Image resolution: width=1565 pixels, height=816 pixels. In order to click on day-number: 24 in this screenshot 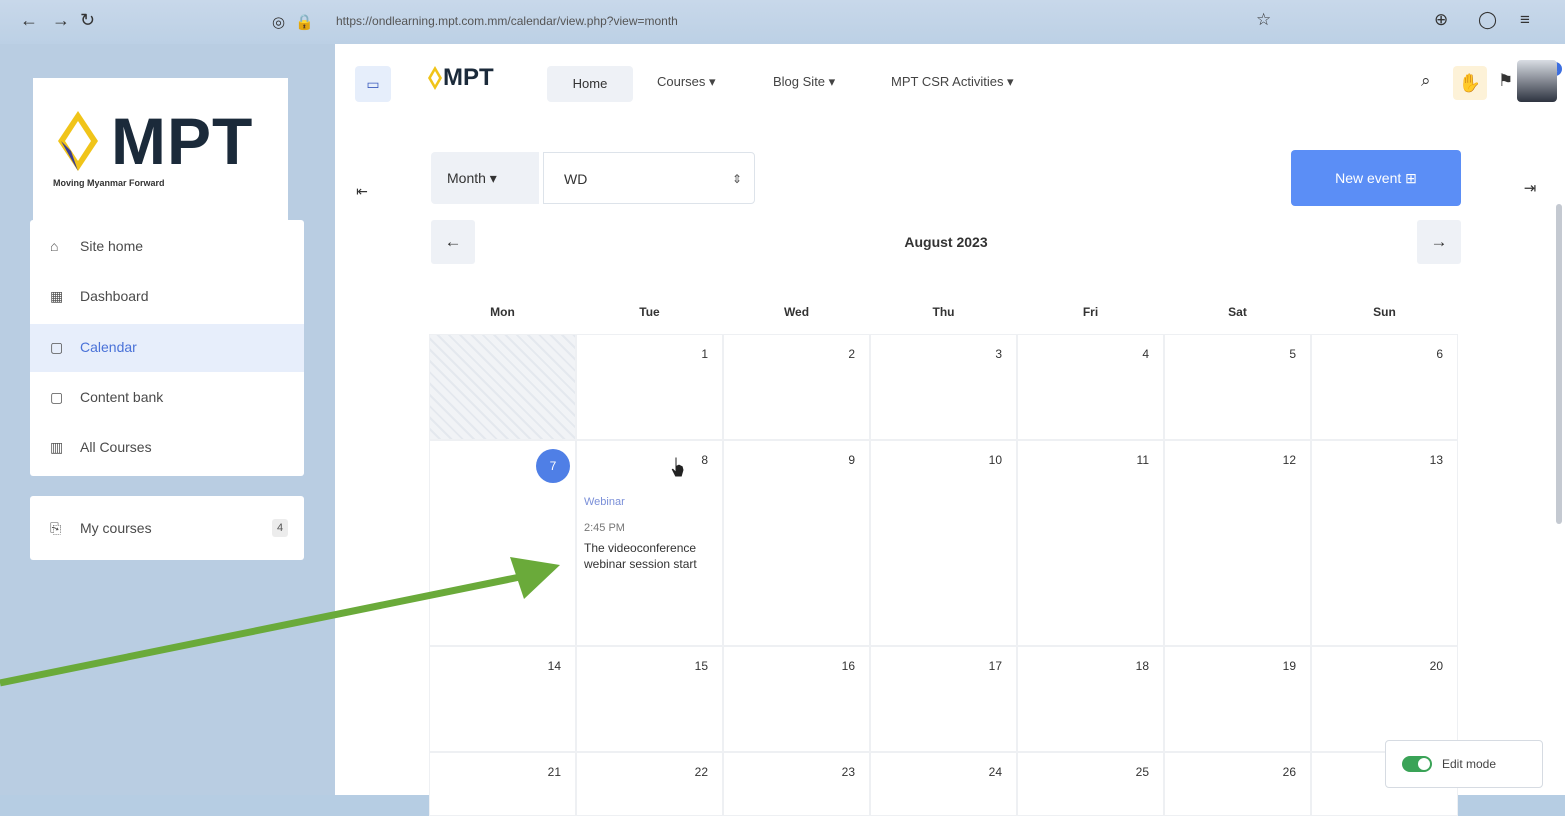, I will do `click(995, 772)`.